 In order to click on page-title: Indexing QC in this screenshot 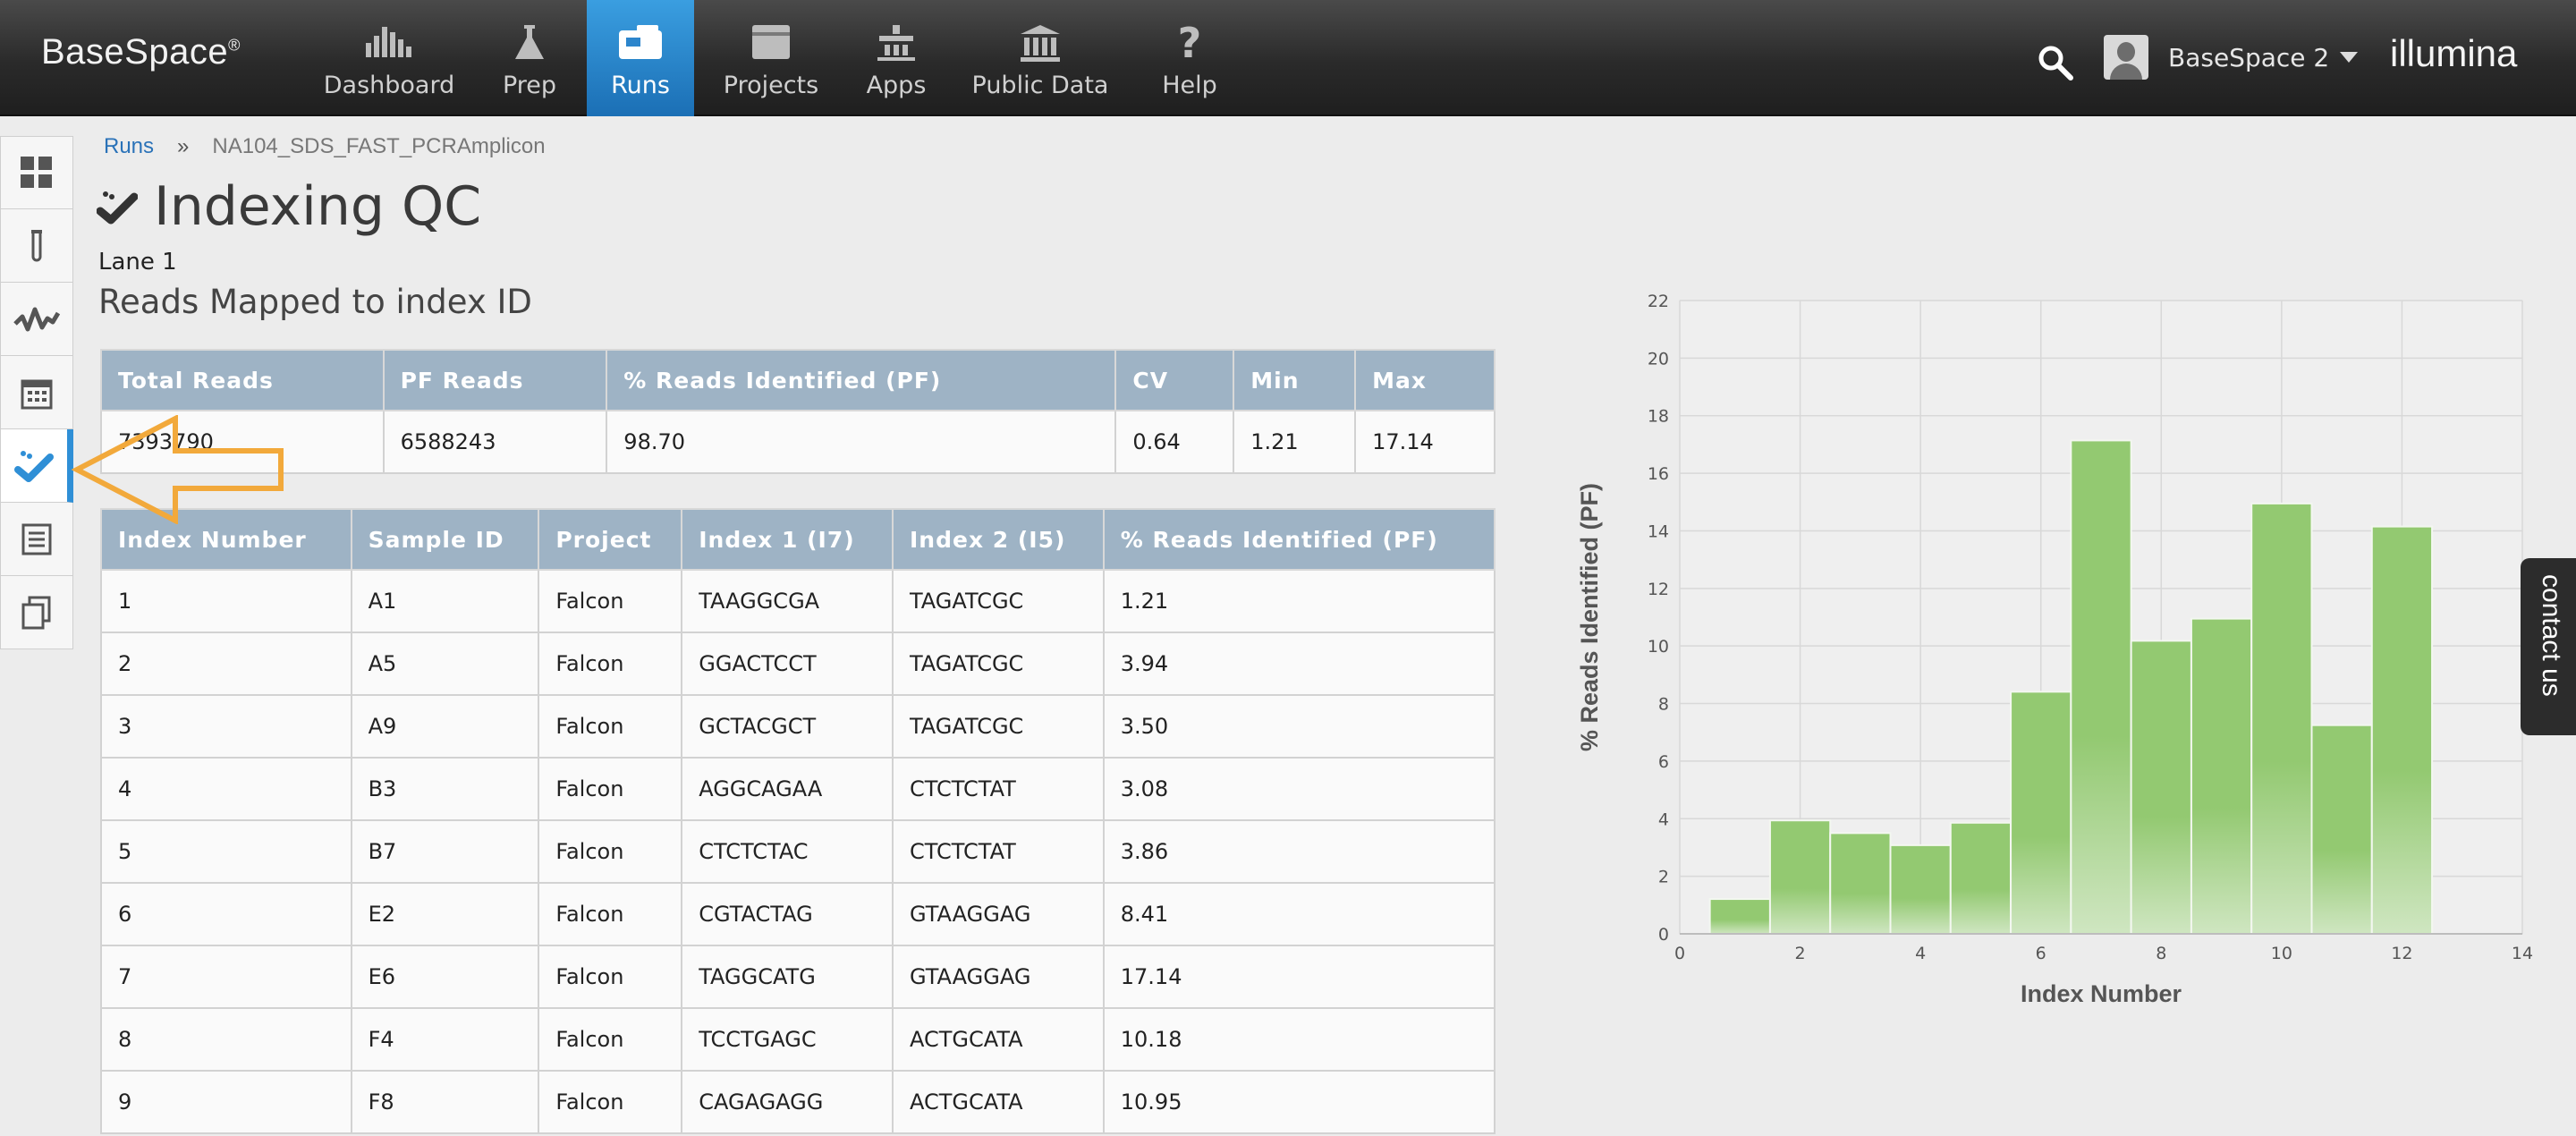, I will do `click(289, 206)`.